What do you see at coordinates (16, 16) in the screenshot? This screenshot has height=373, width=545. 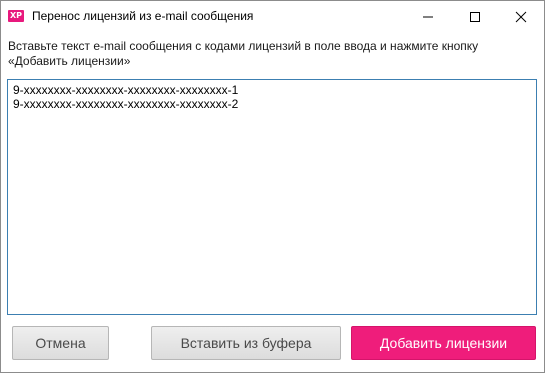 I see `app-logo-icon: XP` at bounding box center [16, 16].